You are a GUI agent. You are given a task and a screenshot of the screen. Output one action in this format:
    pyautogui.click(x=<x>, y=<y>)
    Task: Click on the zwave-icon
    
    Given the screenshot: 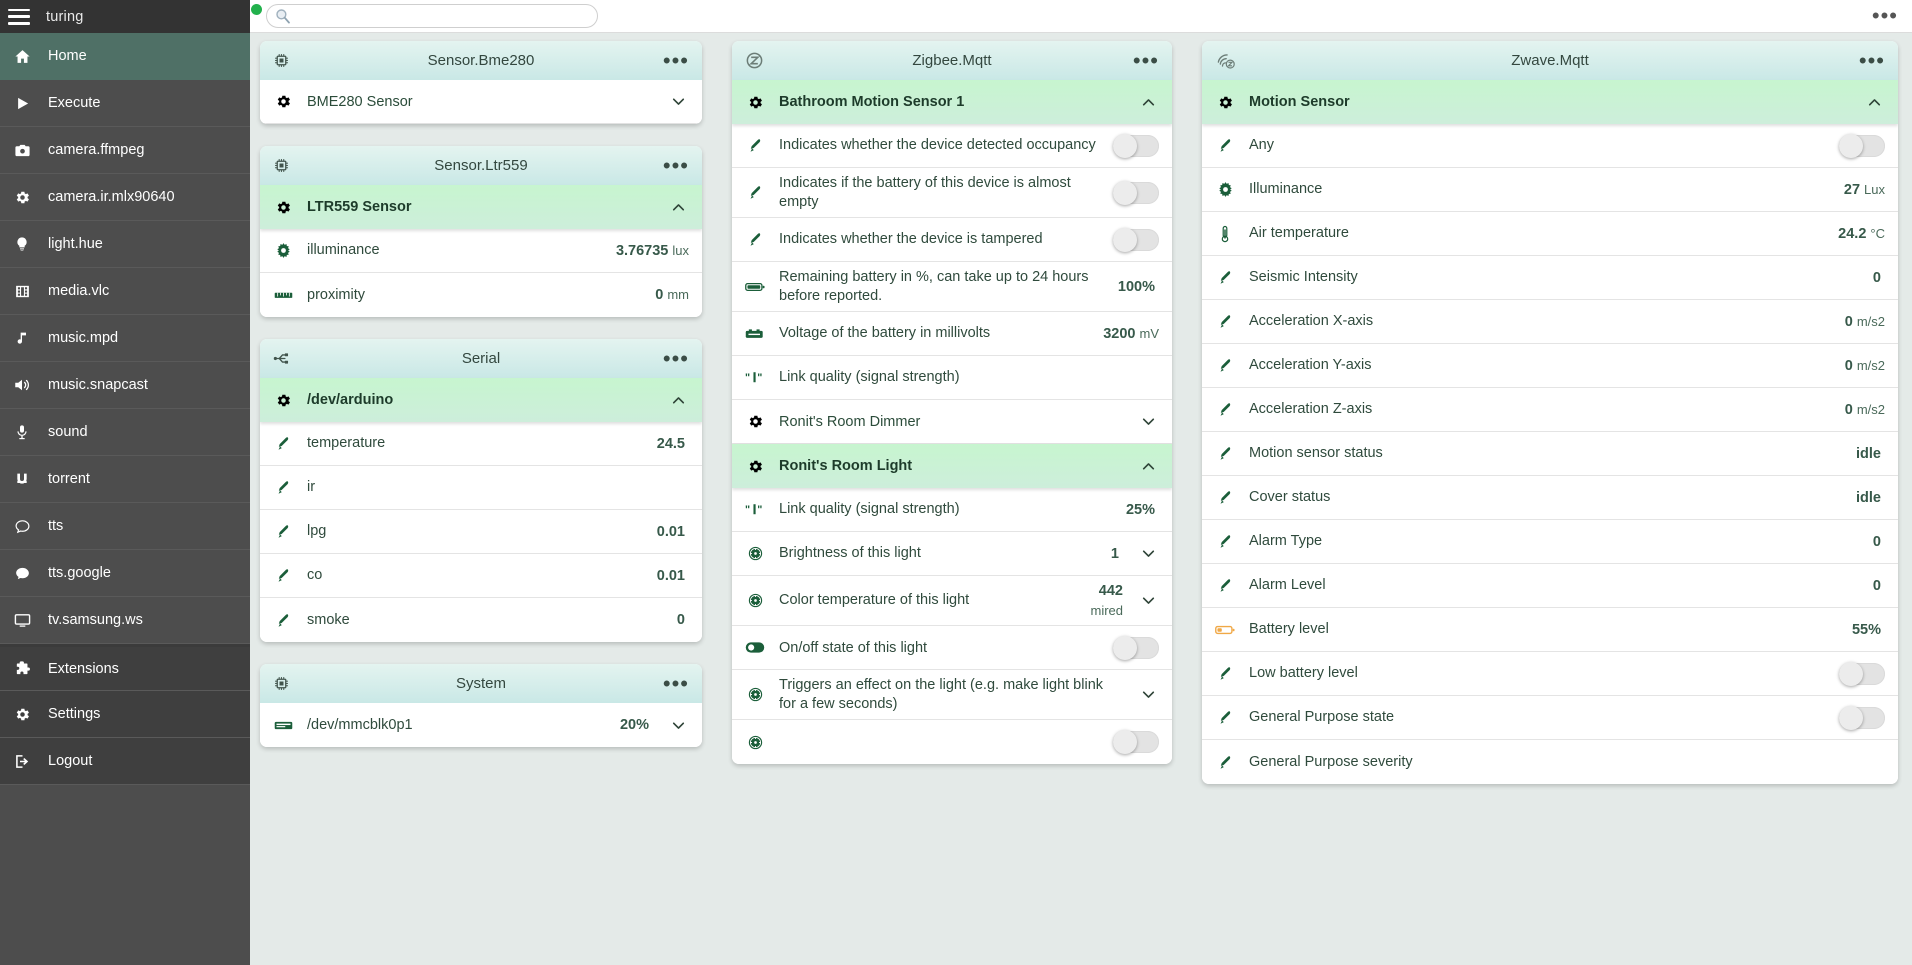 What is the action you would take?
    pyautogui.click(x=1226, y=60)
    